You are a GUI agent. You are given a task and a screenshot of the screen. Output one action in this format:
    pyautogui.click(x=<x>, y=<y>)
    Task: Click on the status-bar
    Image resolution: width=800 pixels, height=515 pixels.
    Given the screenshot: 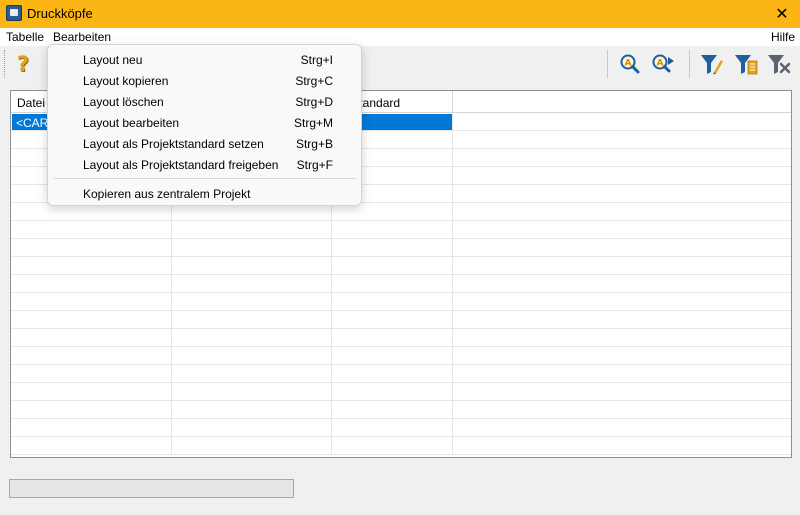 What is the action you would take?
    pyautogui.click(x=151, y=488)
    